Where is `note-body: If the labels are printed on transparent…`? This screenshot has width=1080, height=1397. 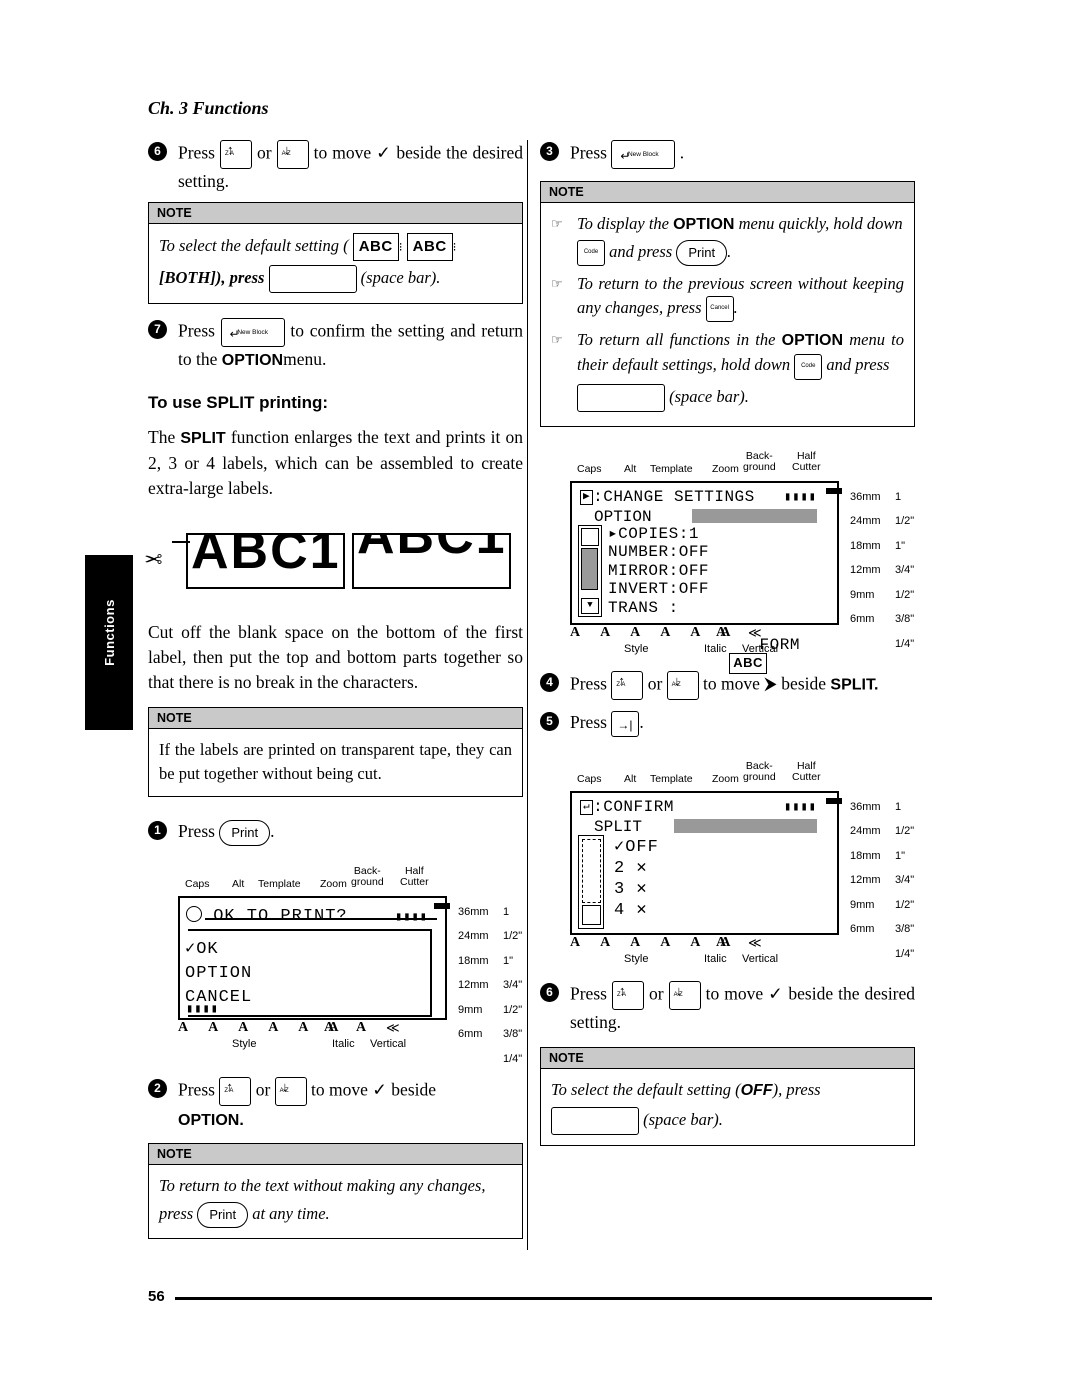 note-body: If the labels are printed on transparent… is located at coordinates (335, 761).